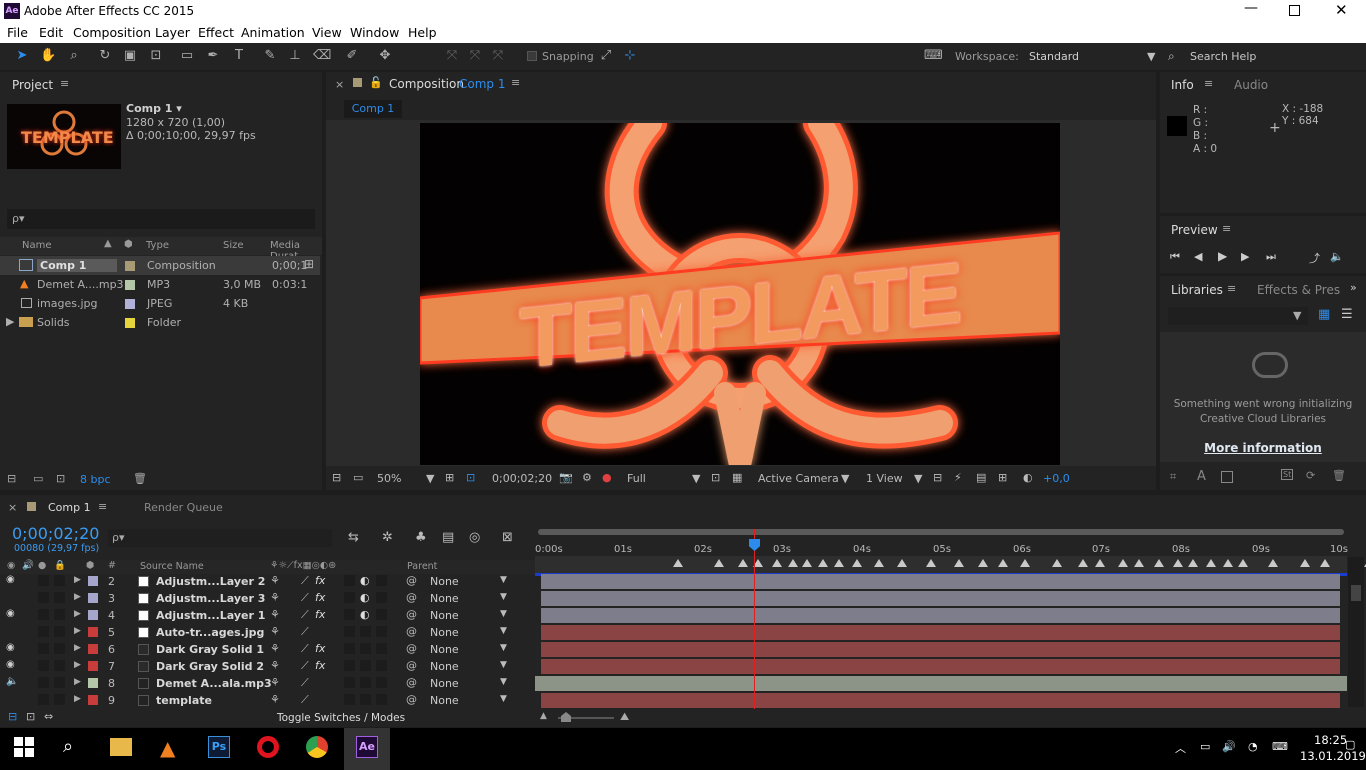 The height and width of the screenshot is (770, 1366). Describe the element at coordinates (42, 565) in the screenshot. I see `solo-icon: ●` at that location.